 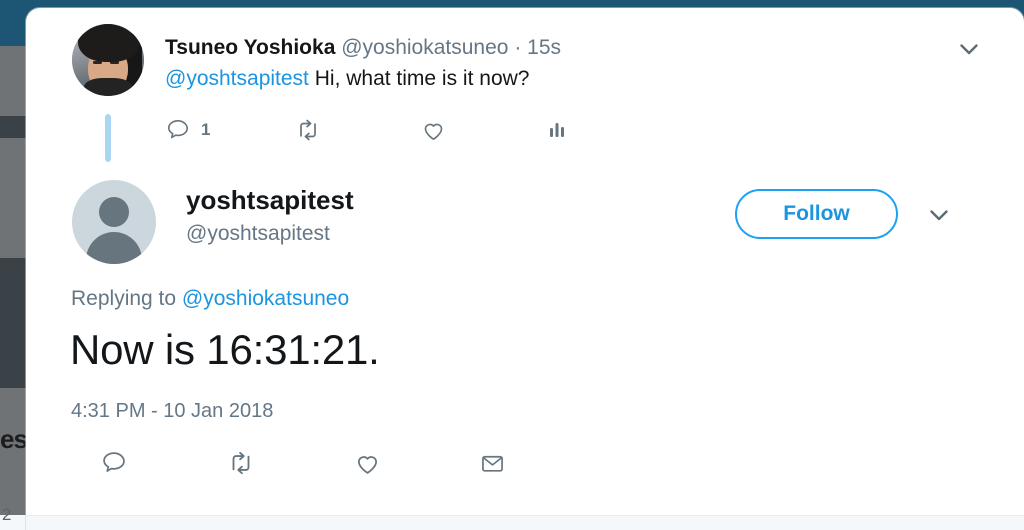 What do you see at coordinates (124, 298) in the screenshot?
I see `replying-to-label: Replying to` at bounding box center [124, 298].